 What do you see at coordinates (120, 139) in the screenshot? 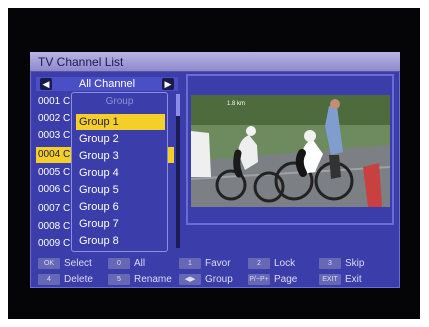
I see `group-item: Group 2` at bounding box center [120, 139].